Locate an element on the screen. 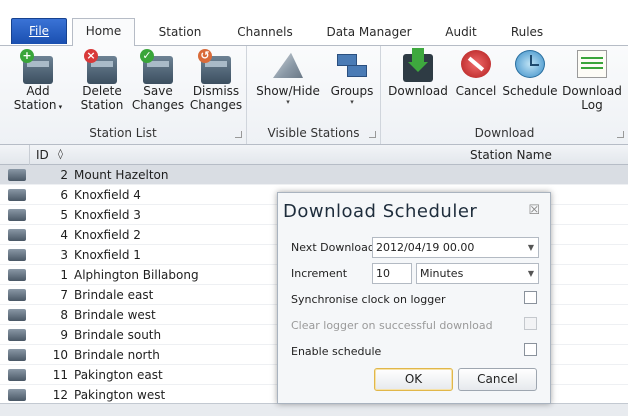 This screenshot has width=628, height=416. download-button: Download is located at coordinates (418, 73).